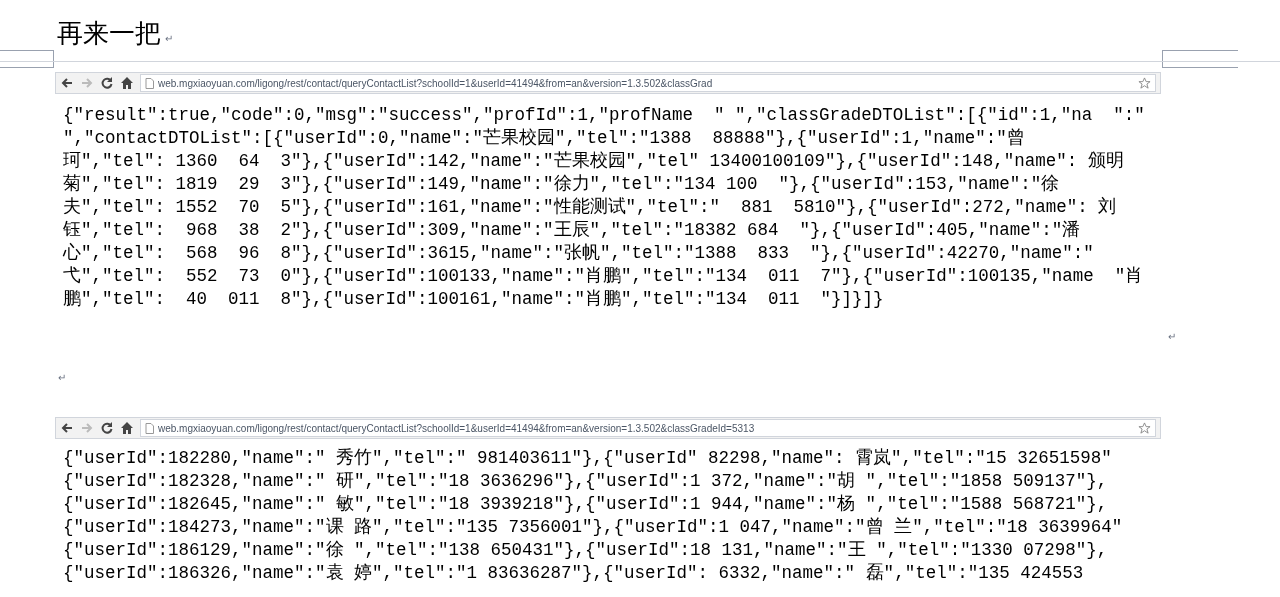 The height and width of the screenshot is (597, 1280). What do you see at coordinates (604, 115) in the screenshot?
I see `json-text-line: {"result":true,"code":0,"msg":"success","profId":1,"profName " ","classGradeDTOList":[{"id":1,"na ":"` at bounding box center [604, 115].